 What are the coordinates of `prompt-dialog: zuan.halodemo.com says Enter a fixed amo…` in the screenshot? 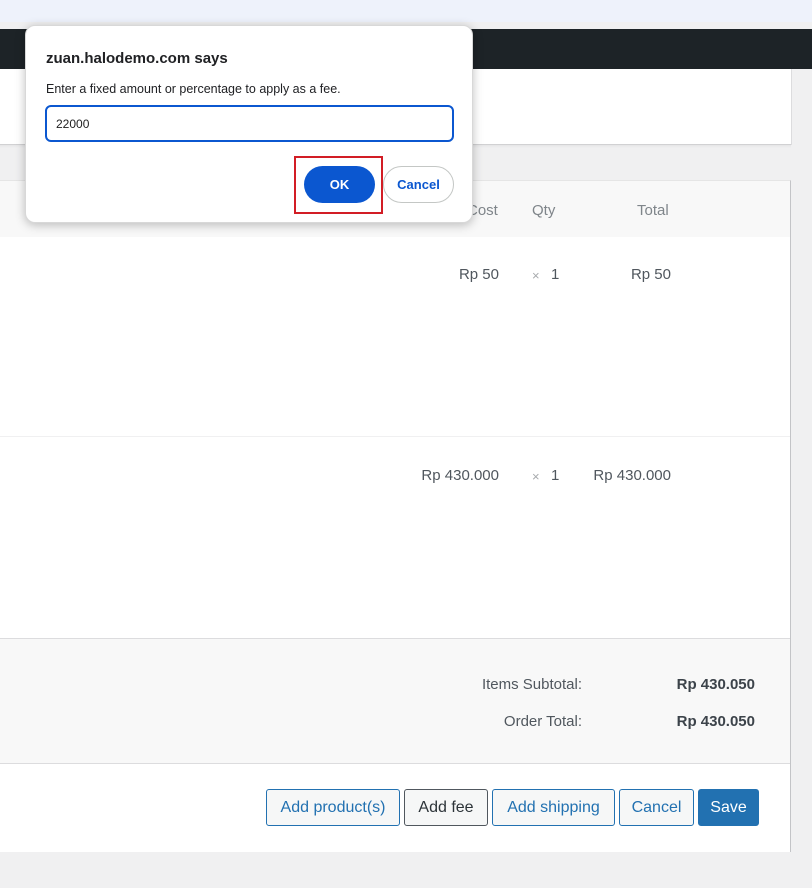 It's located at (249, 124).